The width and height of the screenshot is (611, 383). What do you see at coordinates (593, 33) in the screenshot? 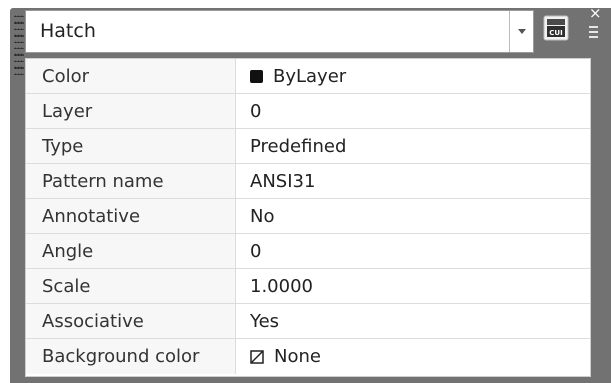
I see `palette-options-icon` at bounding box center [593, 33].